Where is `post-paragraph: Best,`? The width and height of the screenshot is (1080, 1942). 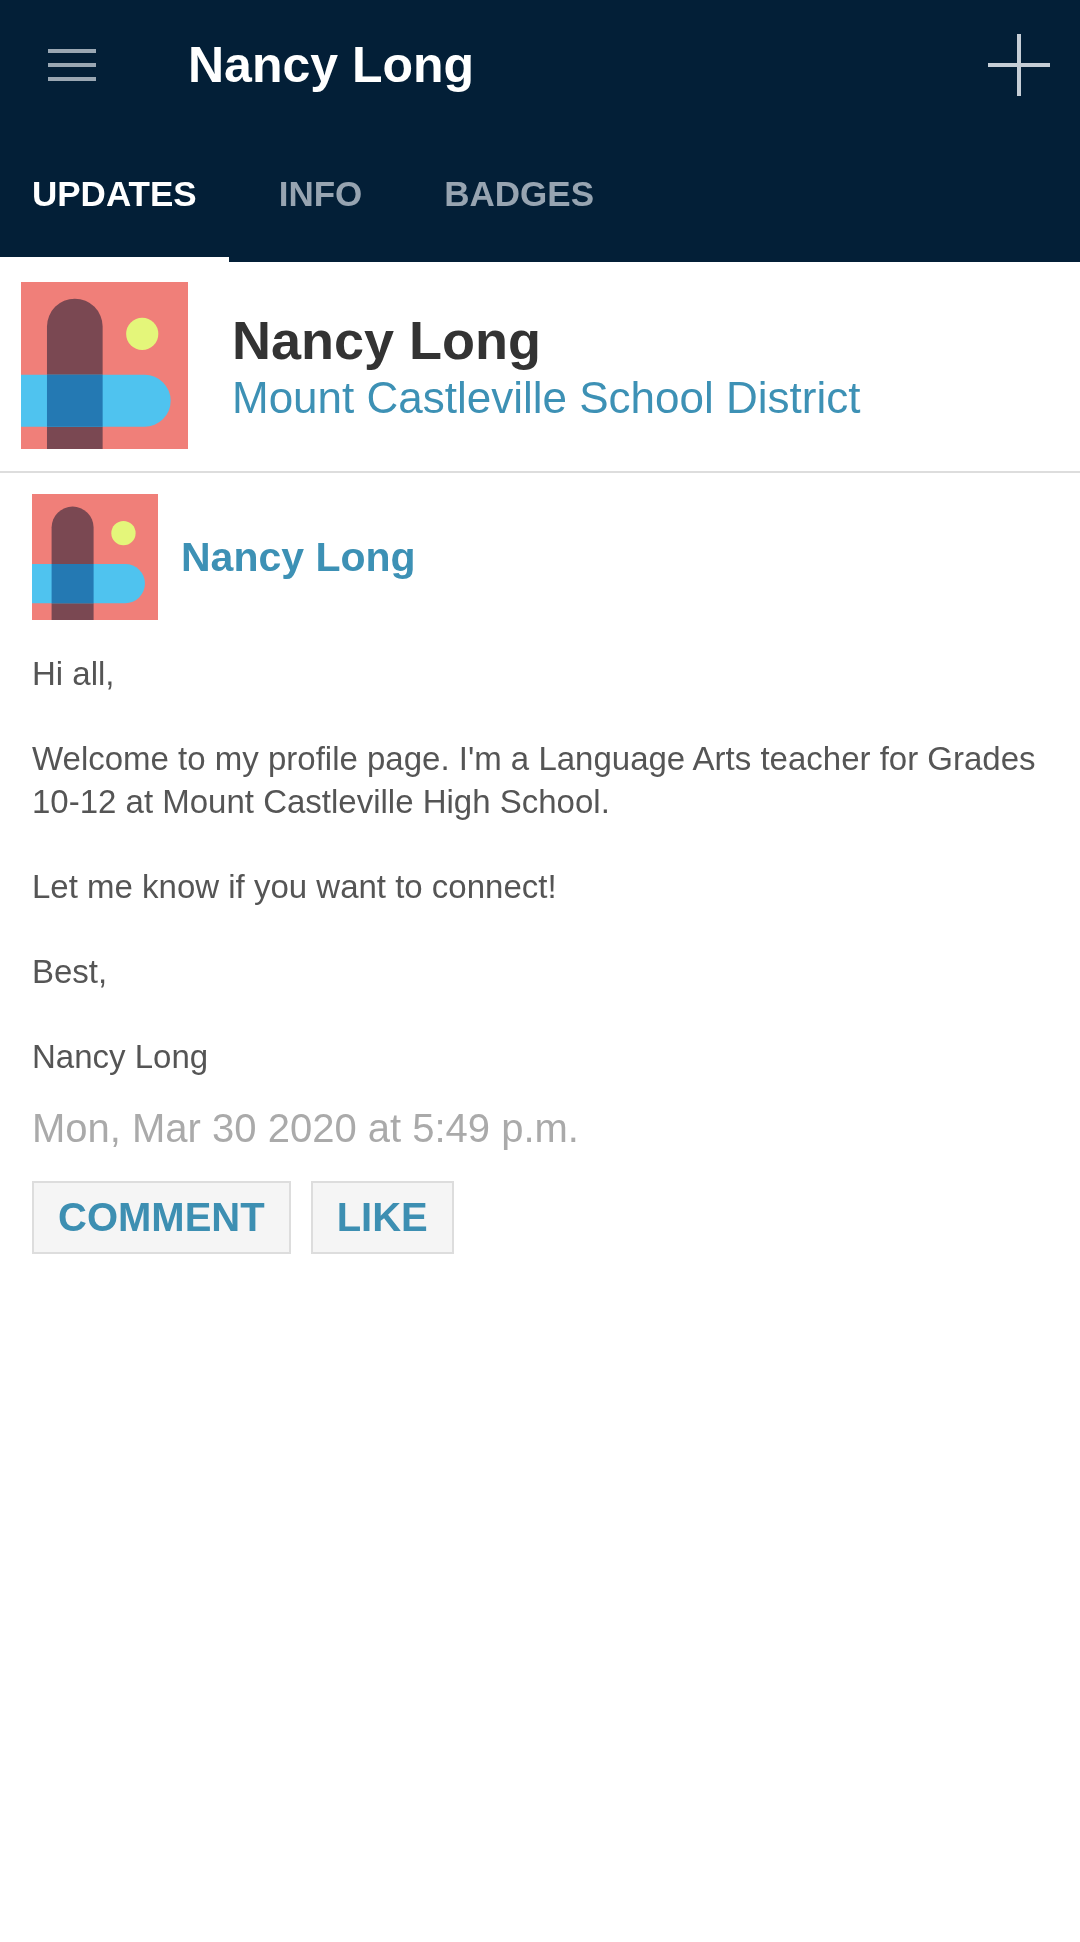
post-paragraph: Best, is located at coordinates (70, 972).